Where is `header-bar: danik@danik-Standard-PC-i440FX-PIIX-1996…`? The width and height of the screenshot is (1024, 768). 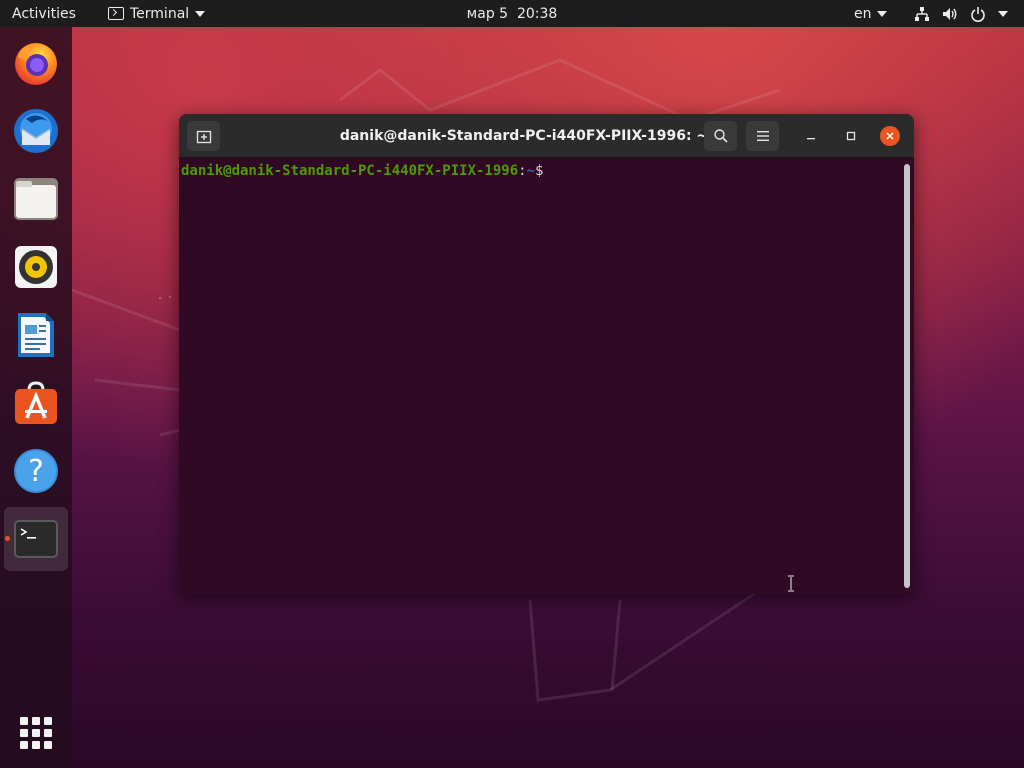 header-bar: danik@danik-Standard-PC-i440FX-PIIX-1996… is located at coordinates (546, 136).